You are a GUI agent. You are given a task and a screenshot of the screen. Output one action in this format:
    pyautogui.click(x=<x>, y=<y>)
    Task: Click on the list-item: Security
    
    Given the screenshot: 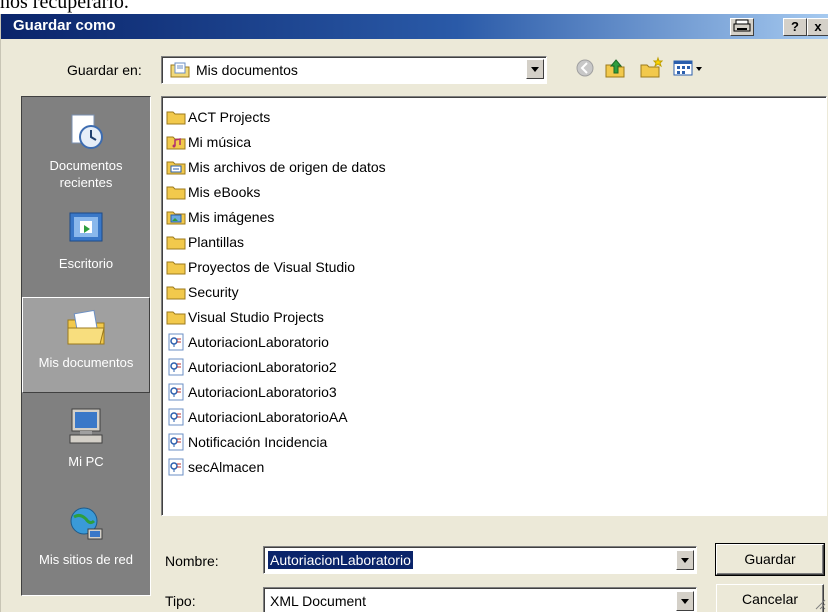 What is the action you would take?
    pyautogui.click(x=202, y=291)
    